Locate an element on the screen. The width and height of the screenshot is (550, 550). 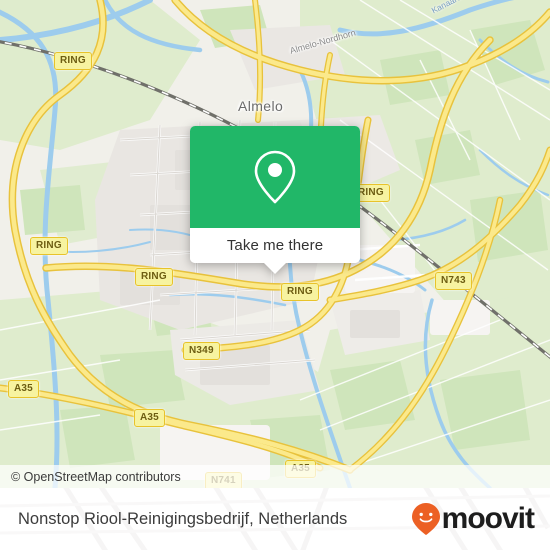
location-pin-icon is located at coordinates (275, 177).